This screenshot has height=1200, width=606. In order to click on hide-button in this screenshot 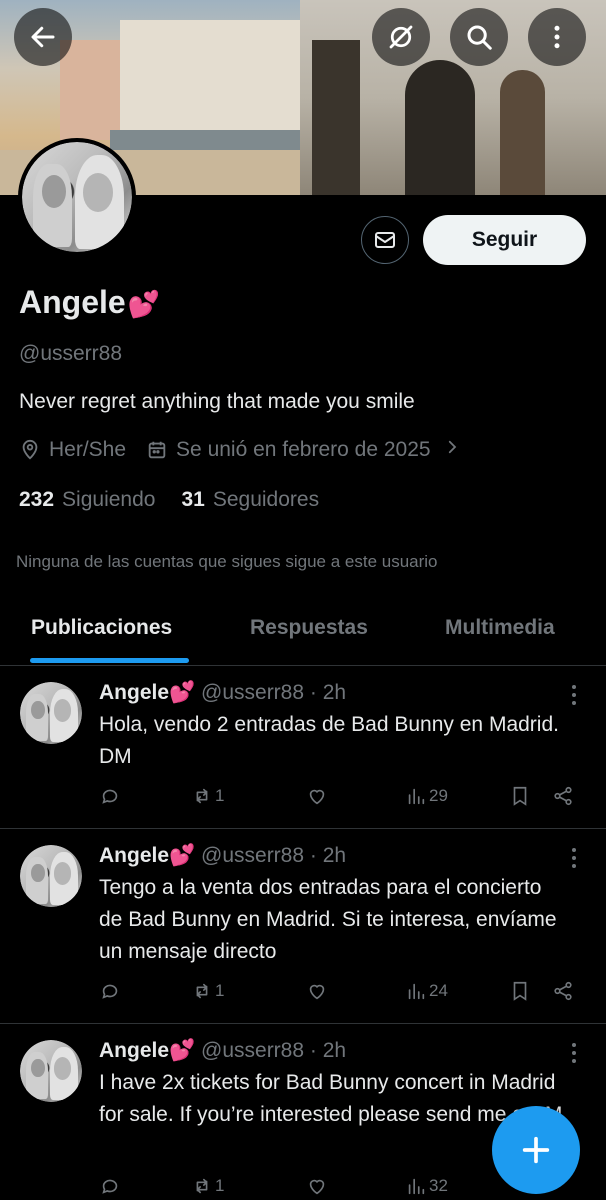, I will do `click(401, 37)`.